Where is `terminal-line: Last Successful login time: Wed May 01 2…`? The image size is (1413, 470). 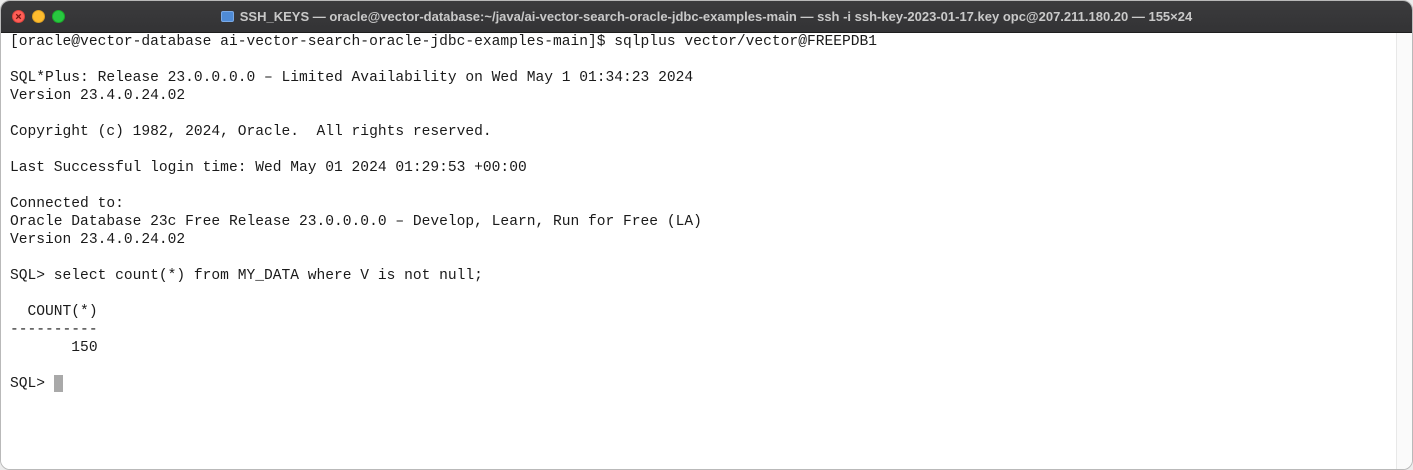
terminal-line: Last Successful login time: Wed May 01 2… is located at coordinates (268, 168).